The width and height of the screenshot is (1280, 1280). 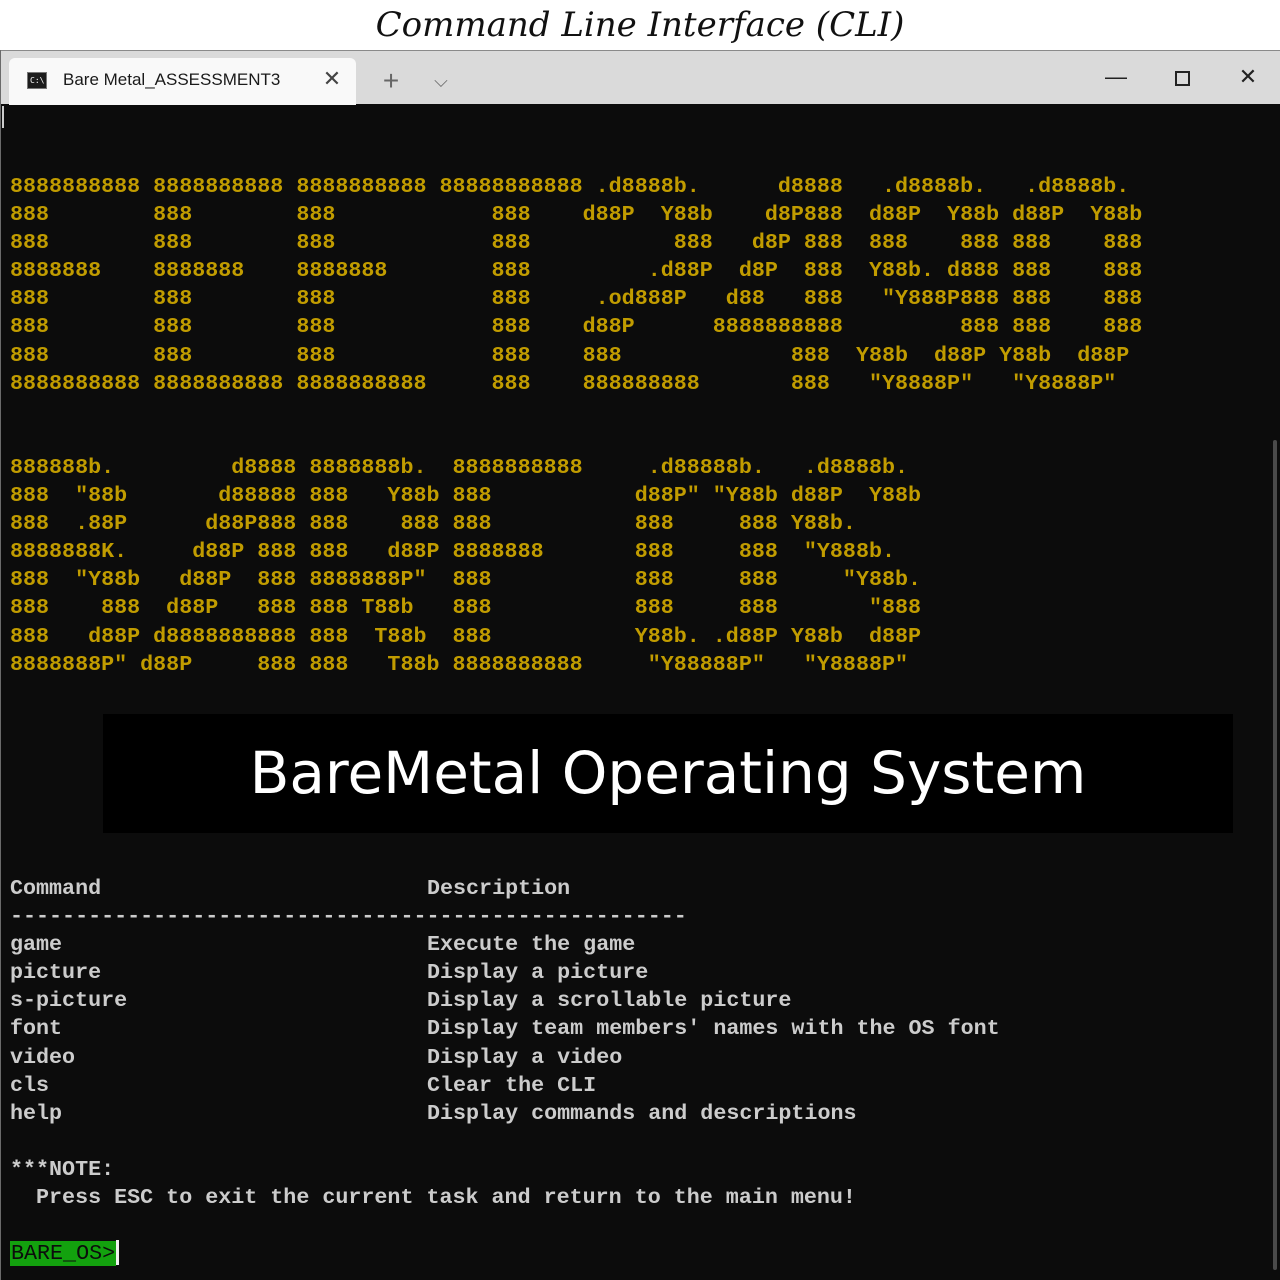 I want to click on command-name: game, so click(x=36, y=945).